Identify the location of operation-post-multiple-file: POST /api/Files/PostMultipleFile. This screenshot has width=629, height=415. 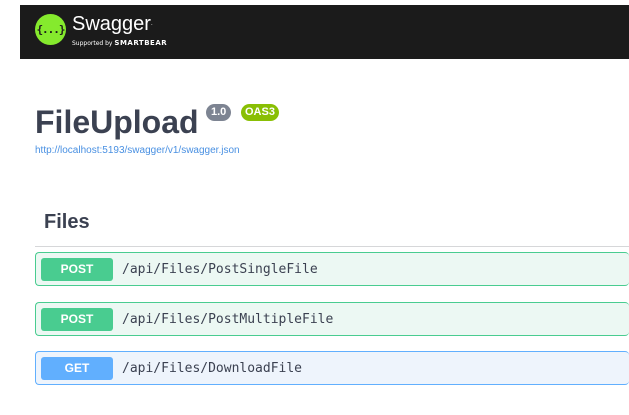
(332, 319).